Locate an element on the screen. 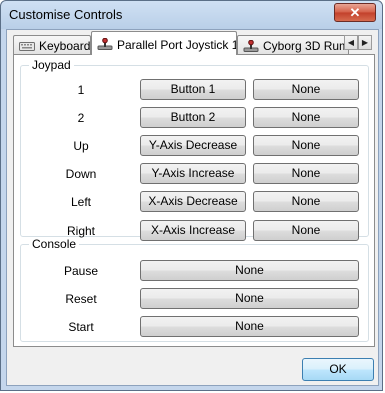  binding-button-primary: Button 2 is located at coordinates (193, 117).